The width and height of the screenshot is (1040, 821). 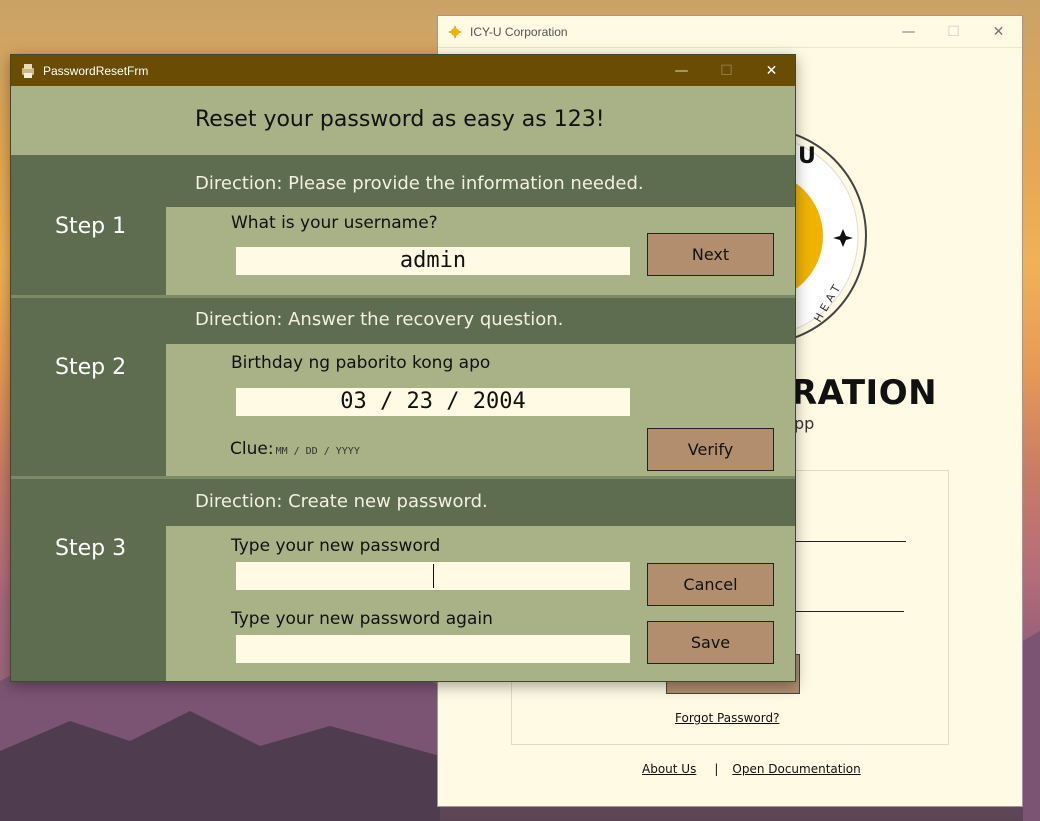 What do you see at coordinates (908, 31) in the screenshot?
I see `minimize-button: —` at bounding box center [908, 31].